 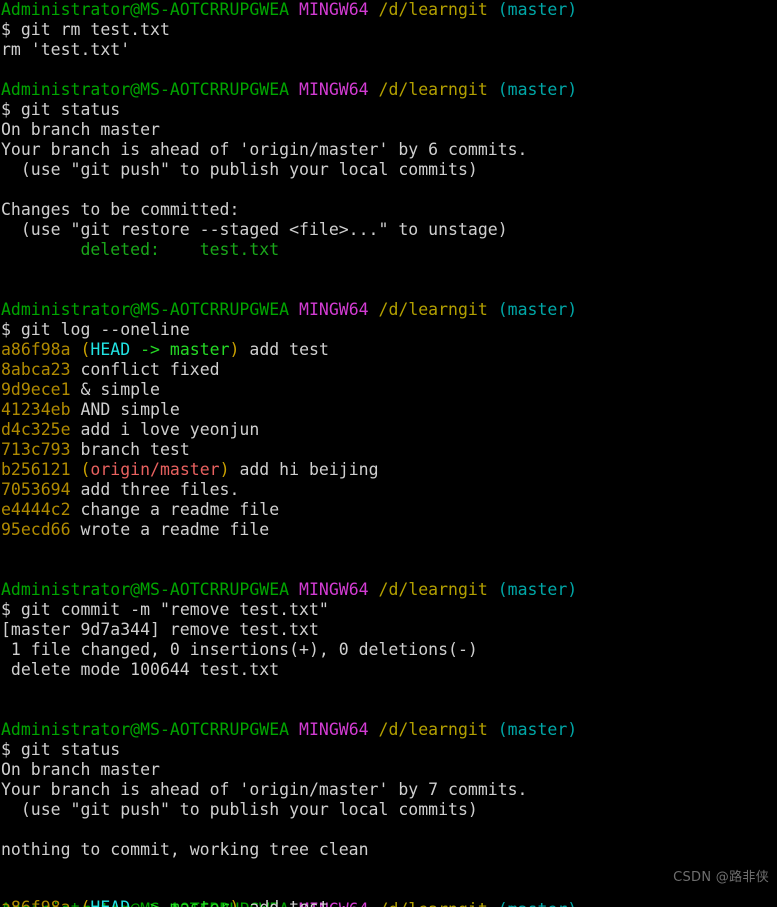 I want to click on commit-hash: 41234eb, so click(x=36, y=409).